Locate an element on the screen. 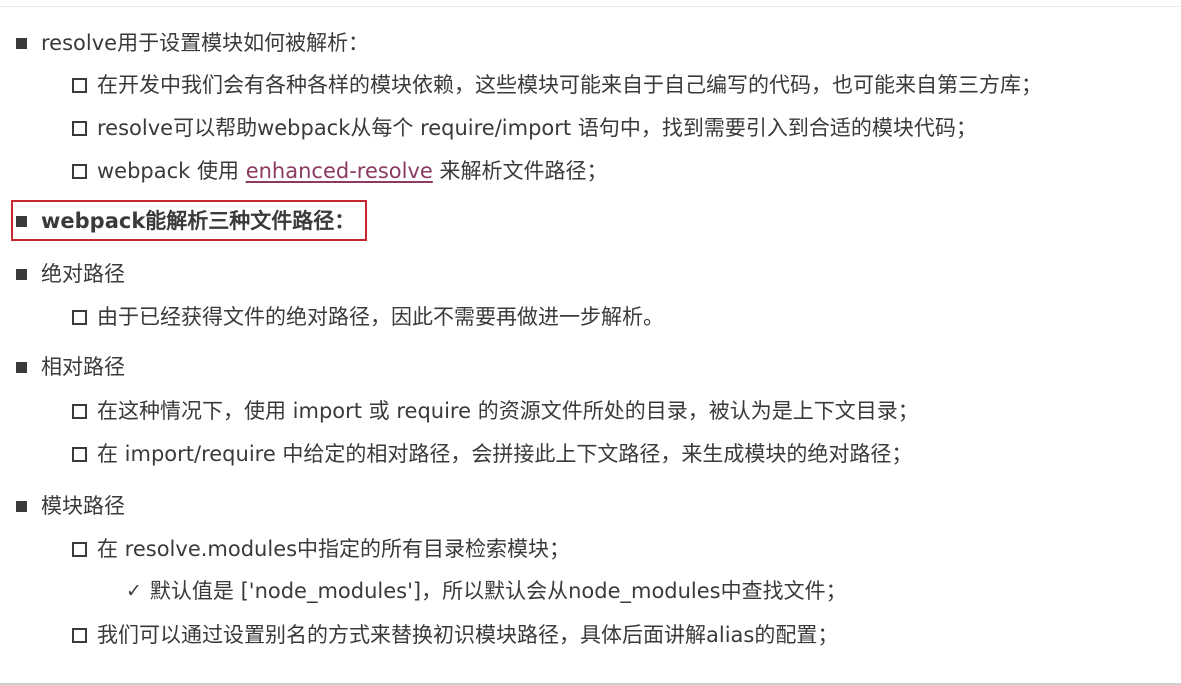 Image resolution: width=1181 pixels, height=685 pixels. top-divider is located at coordinates (590, 6).